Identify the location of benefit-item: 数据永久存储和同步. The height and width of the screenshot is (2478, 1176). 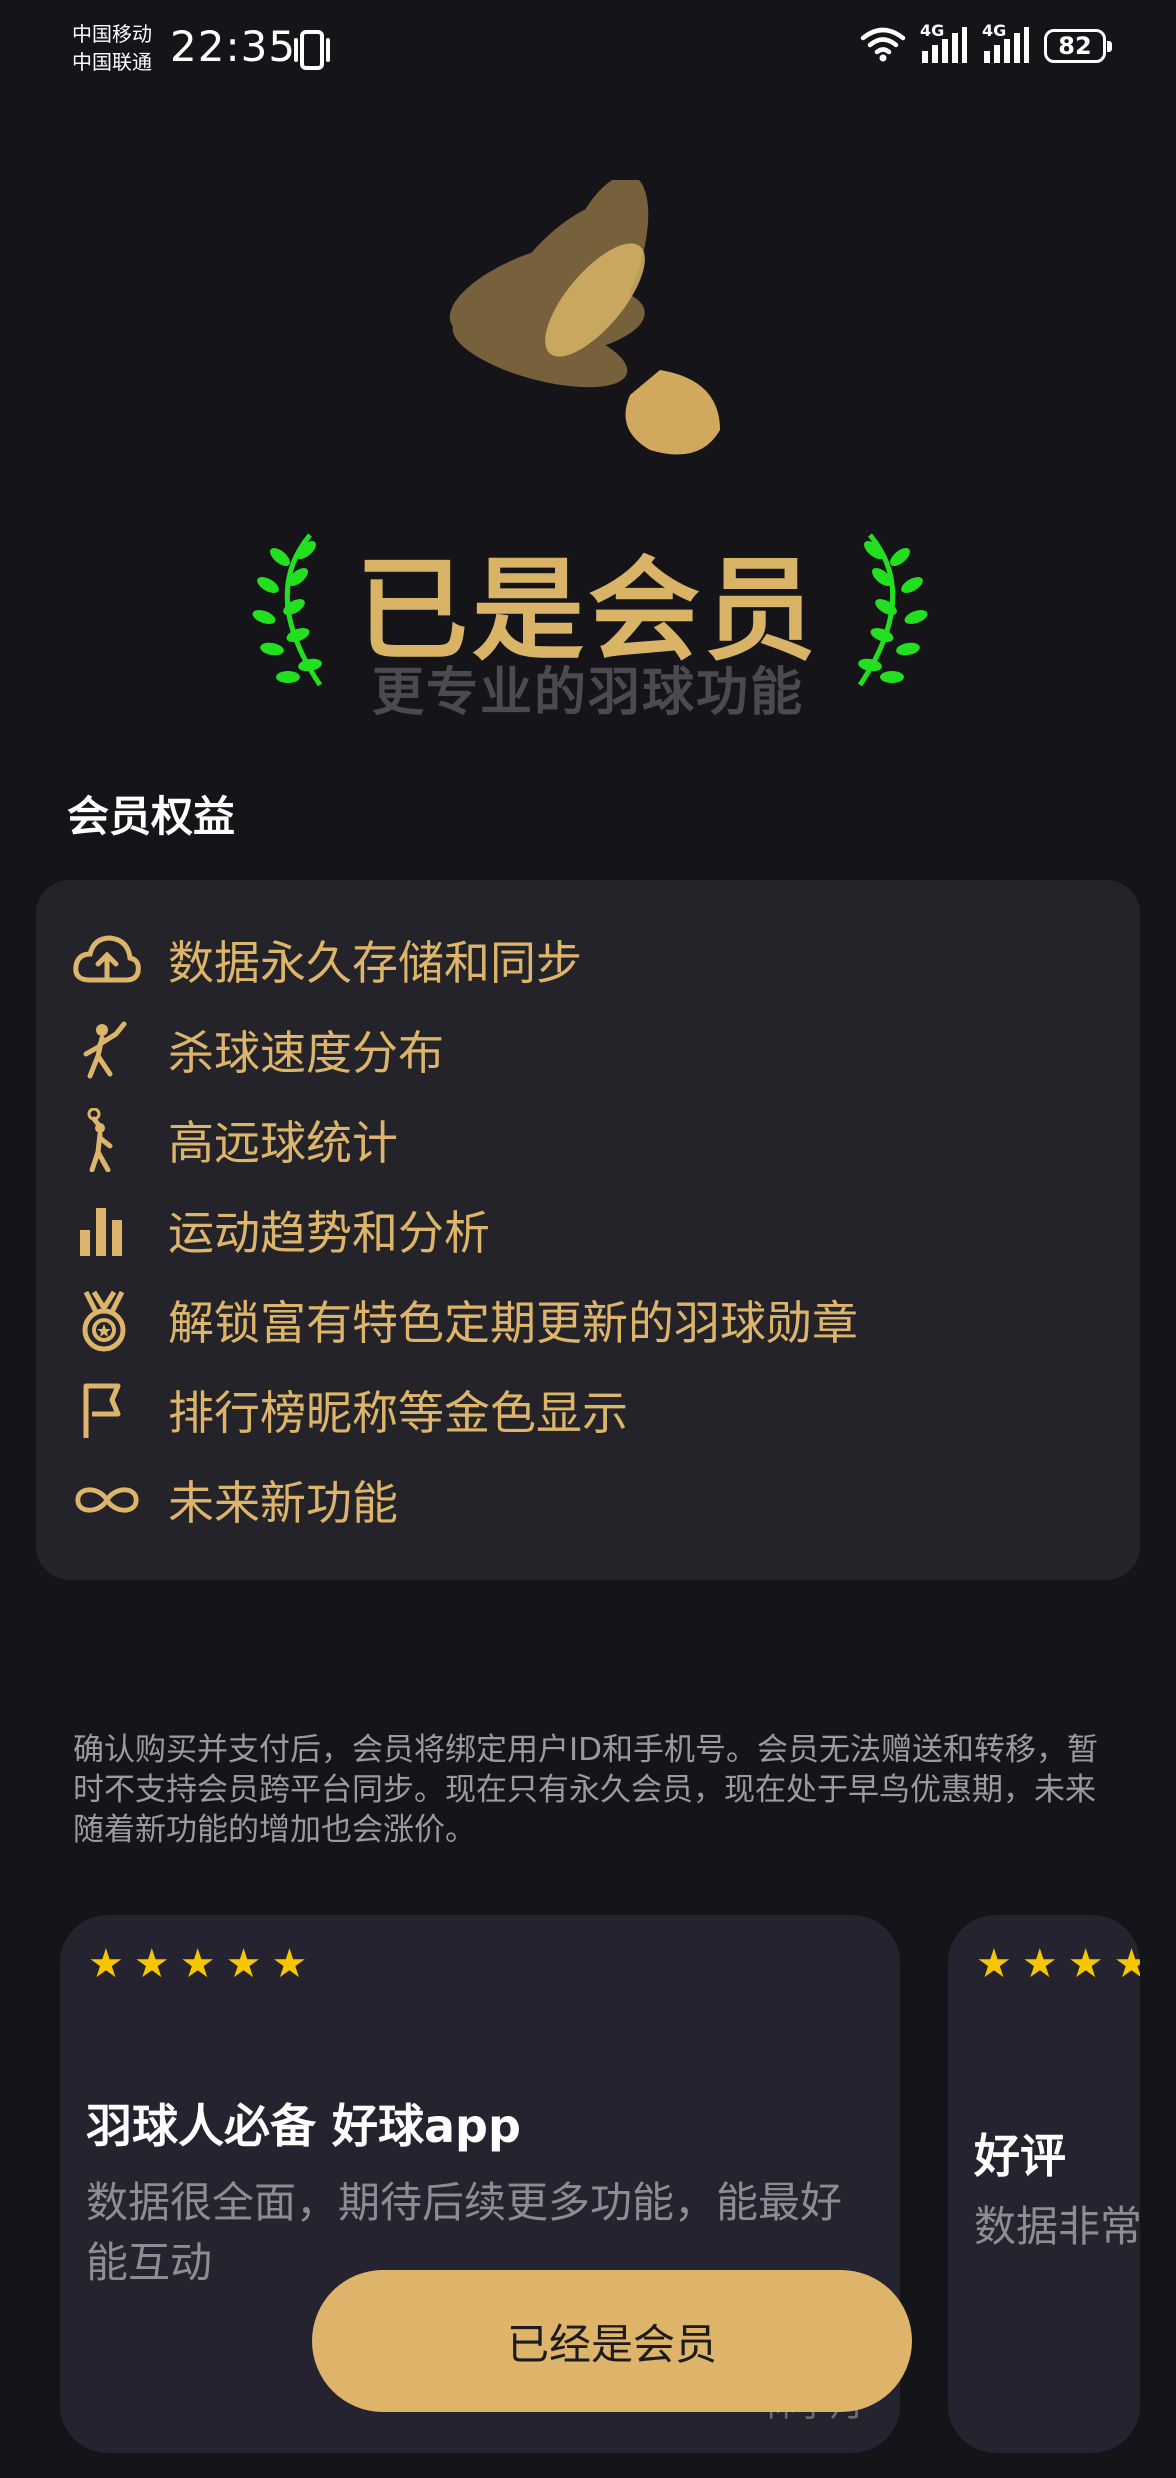
(327, 960).